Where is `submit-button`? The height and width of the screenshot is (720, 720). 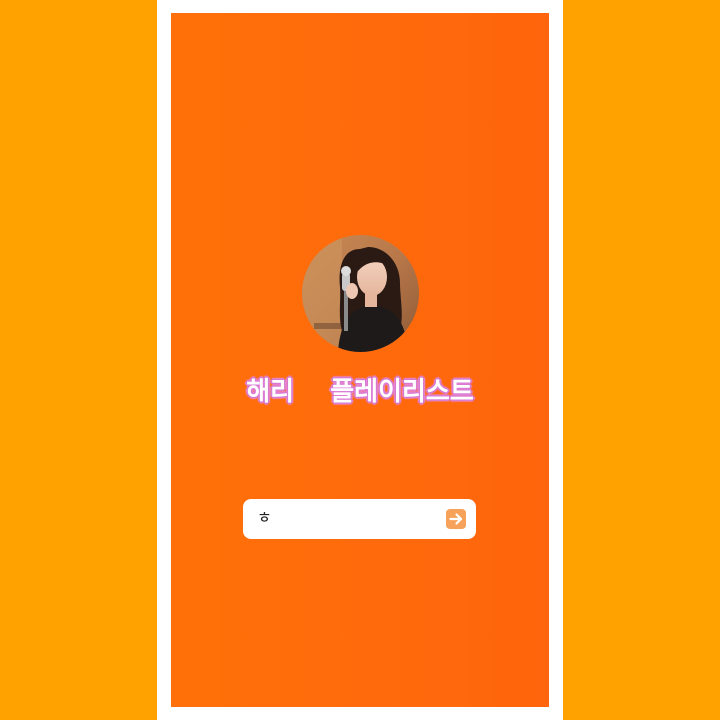 submit-button is located at coordinates (456, 519).